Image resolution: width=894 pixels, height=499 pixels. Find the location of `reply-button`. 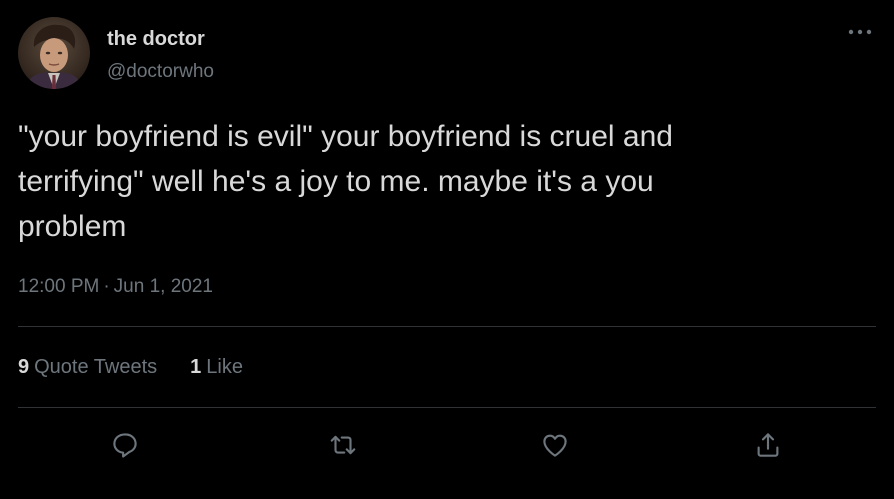

reply-button is located at coordinates (125, 445).